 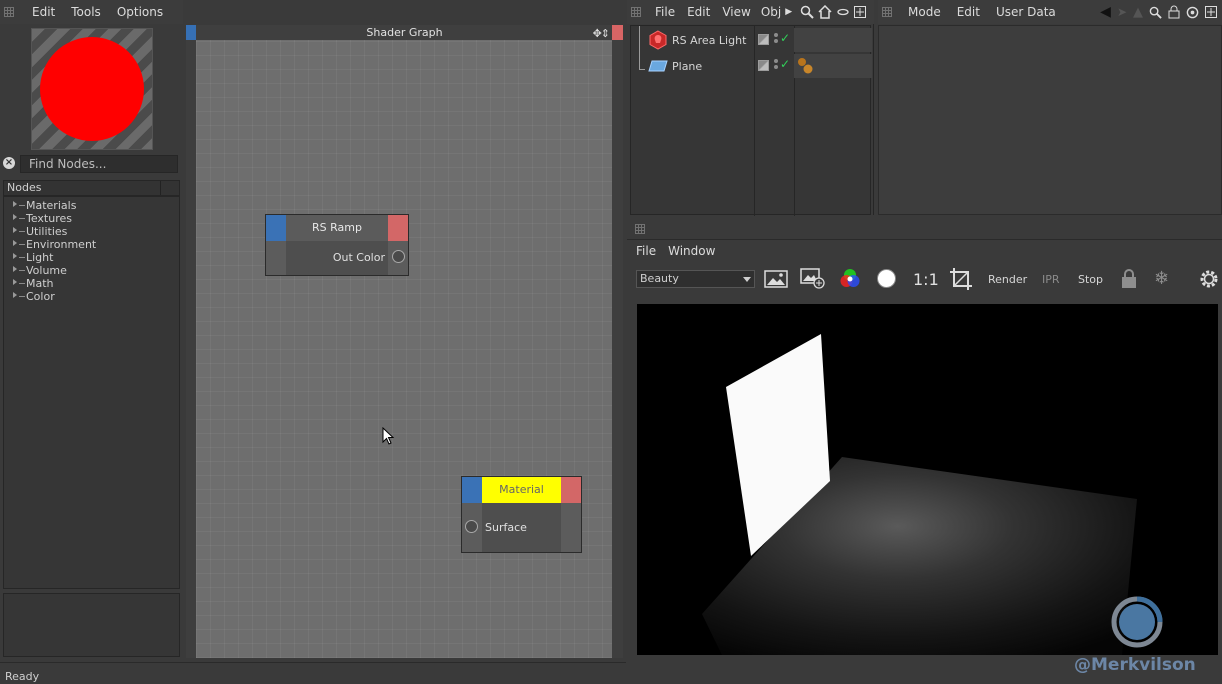 I want to click on material-tag-icon, so click(x=806, y=66).